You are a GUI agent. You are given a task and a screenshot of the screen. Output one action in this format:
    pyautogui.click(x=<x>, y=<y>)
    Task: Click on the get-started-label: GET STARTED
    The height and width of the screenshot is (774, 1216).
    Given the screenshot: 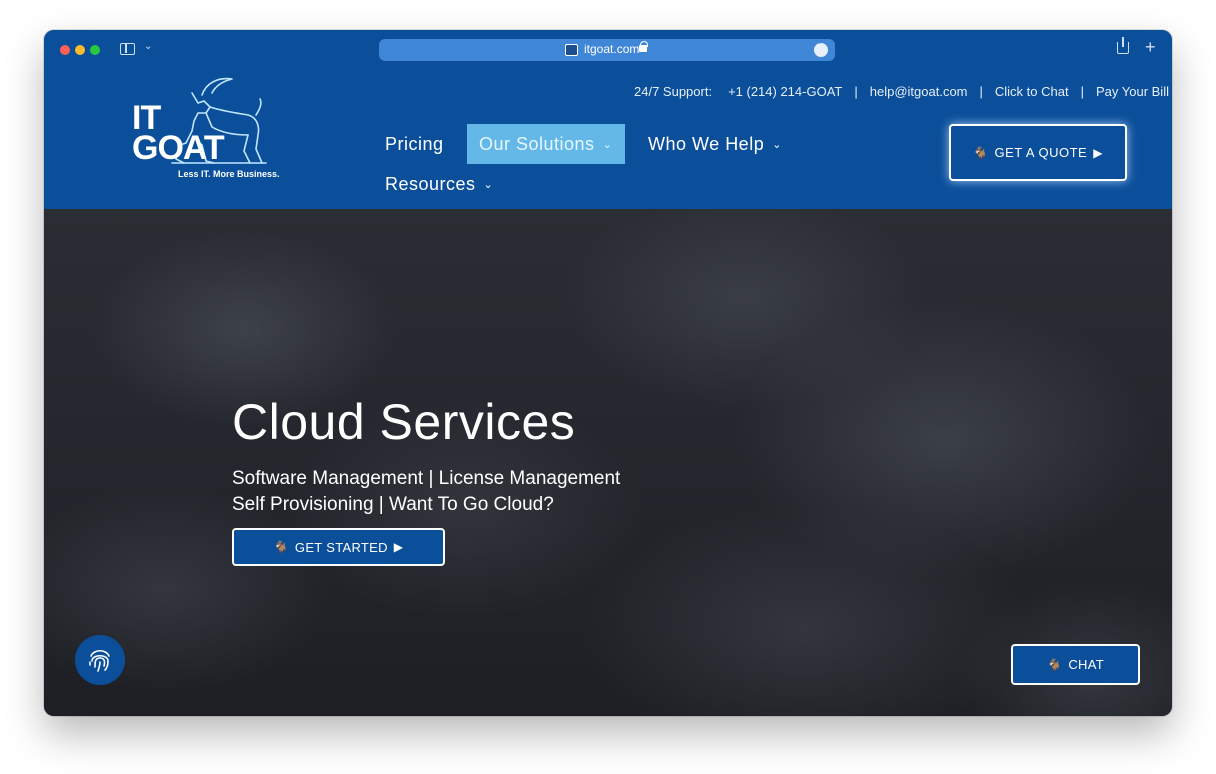 What is the action you would take?
    pyautogui.click(x=341, y=547)
    